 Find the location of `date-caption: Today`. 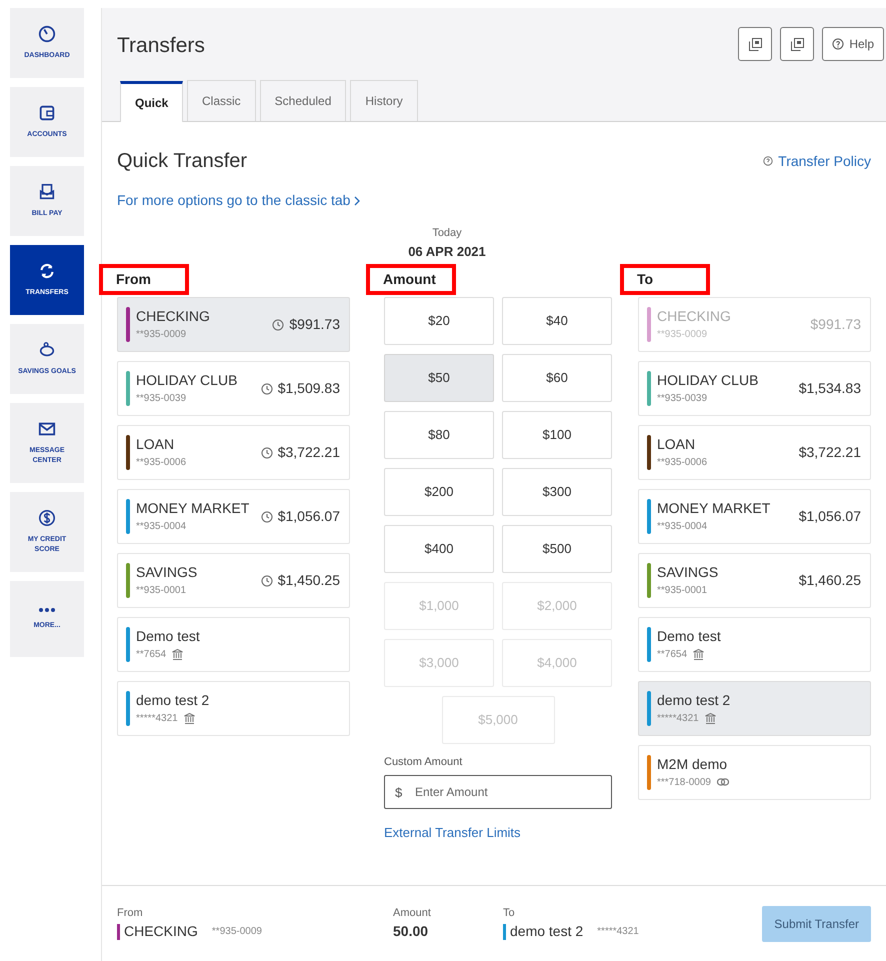

date-caption: Today is located at coordinates (447, 233).